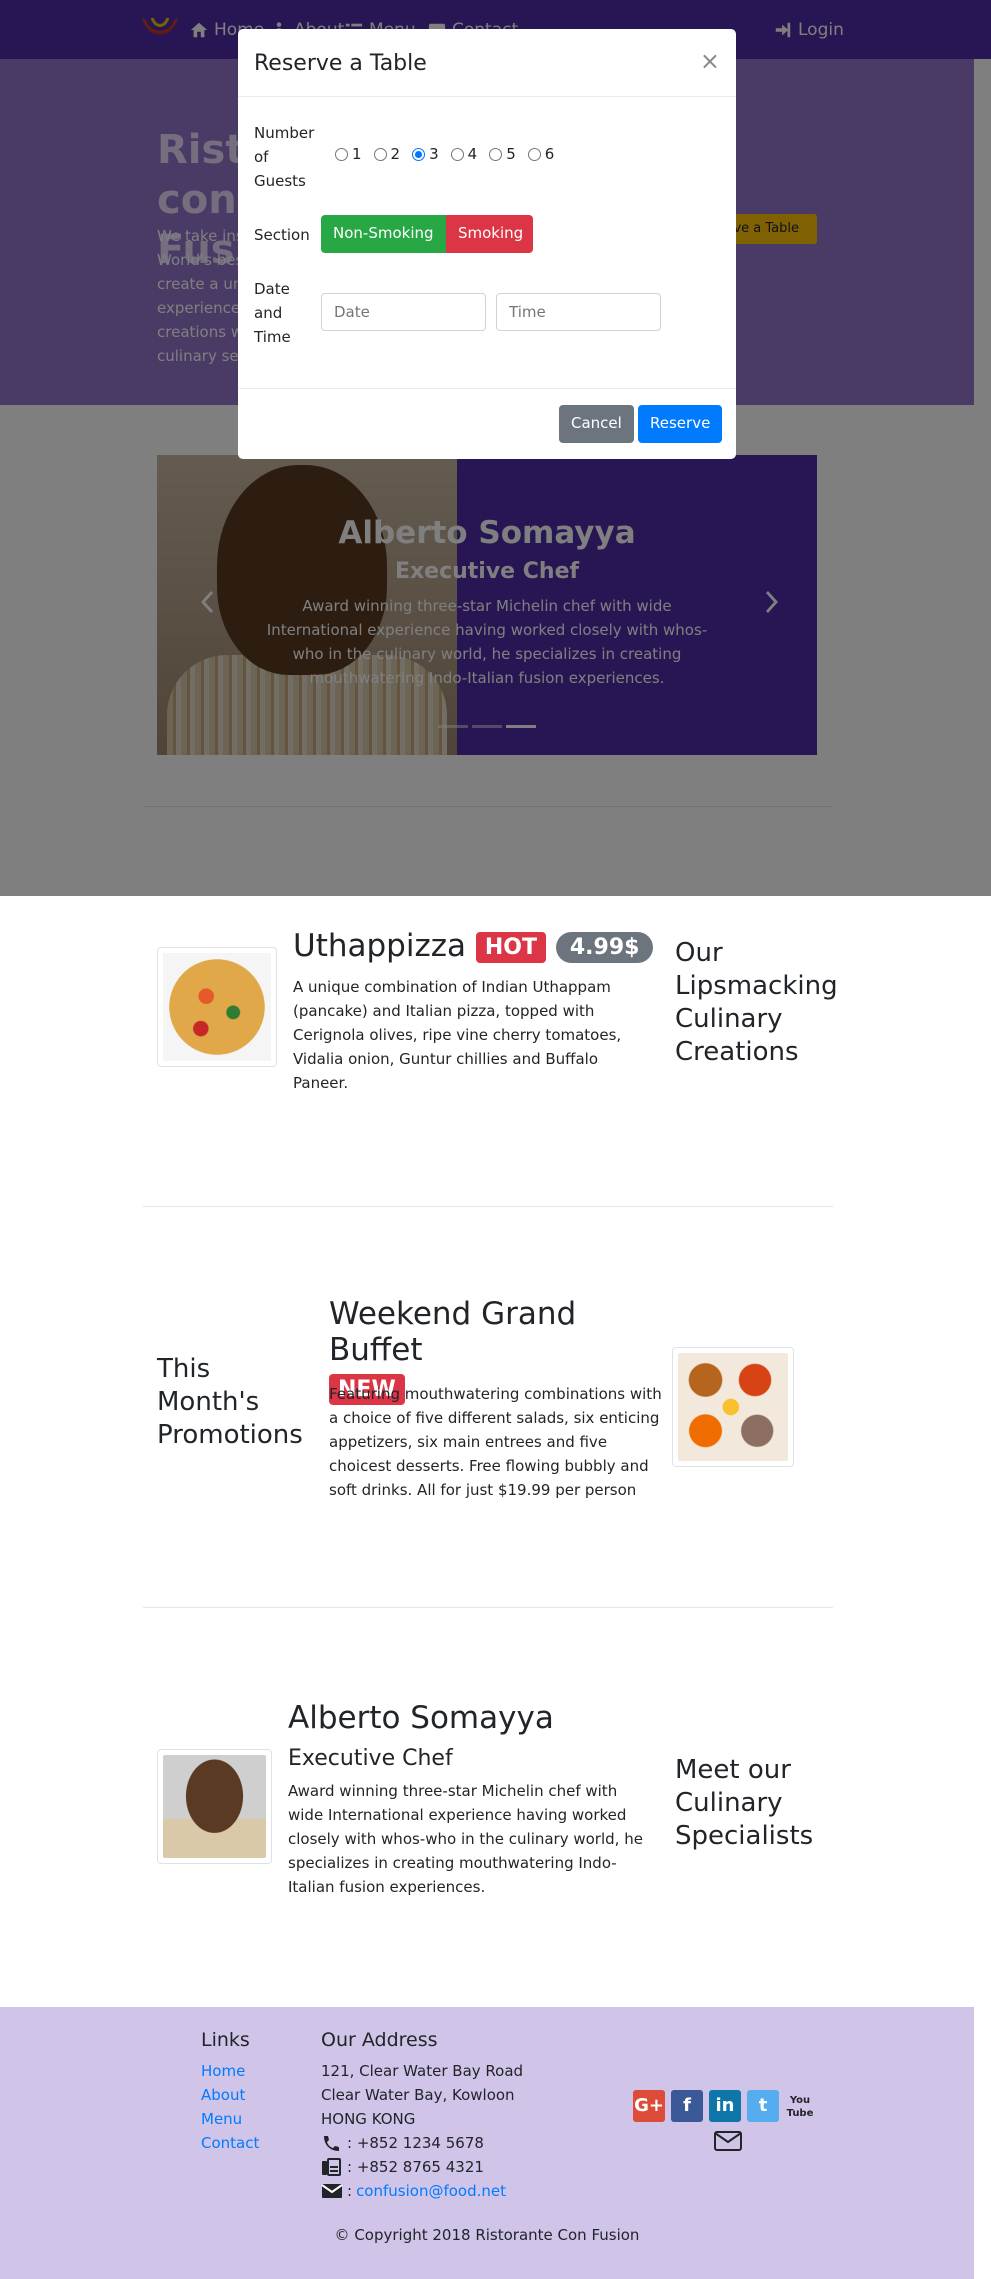 This screenshot has width=991, height=2279. I want to click on footer-link-menu: Menu, so click(221, 2119).